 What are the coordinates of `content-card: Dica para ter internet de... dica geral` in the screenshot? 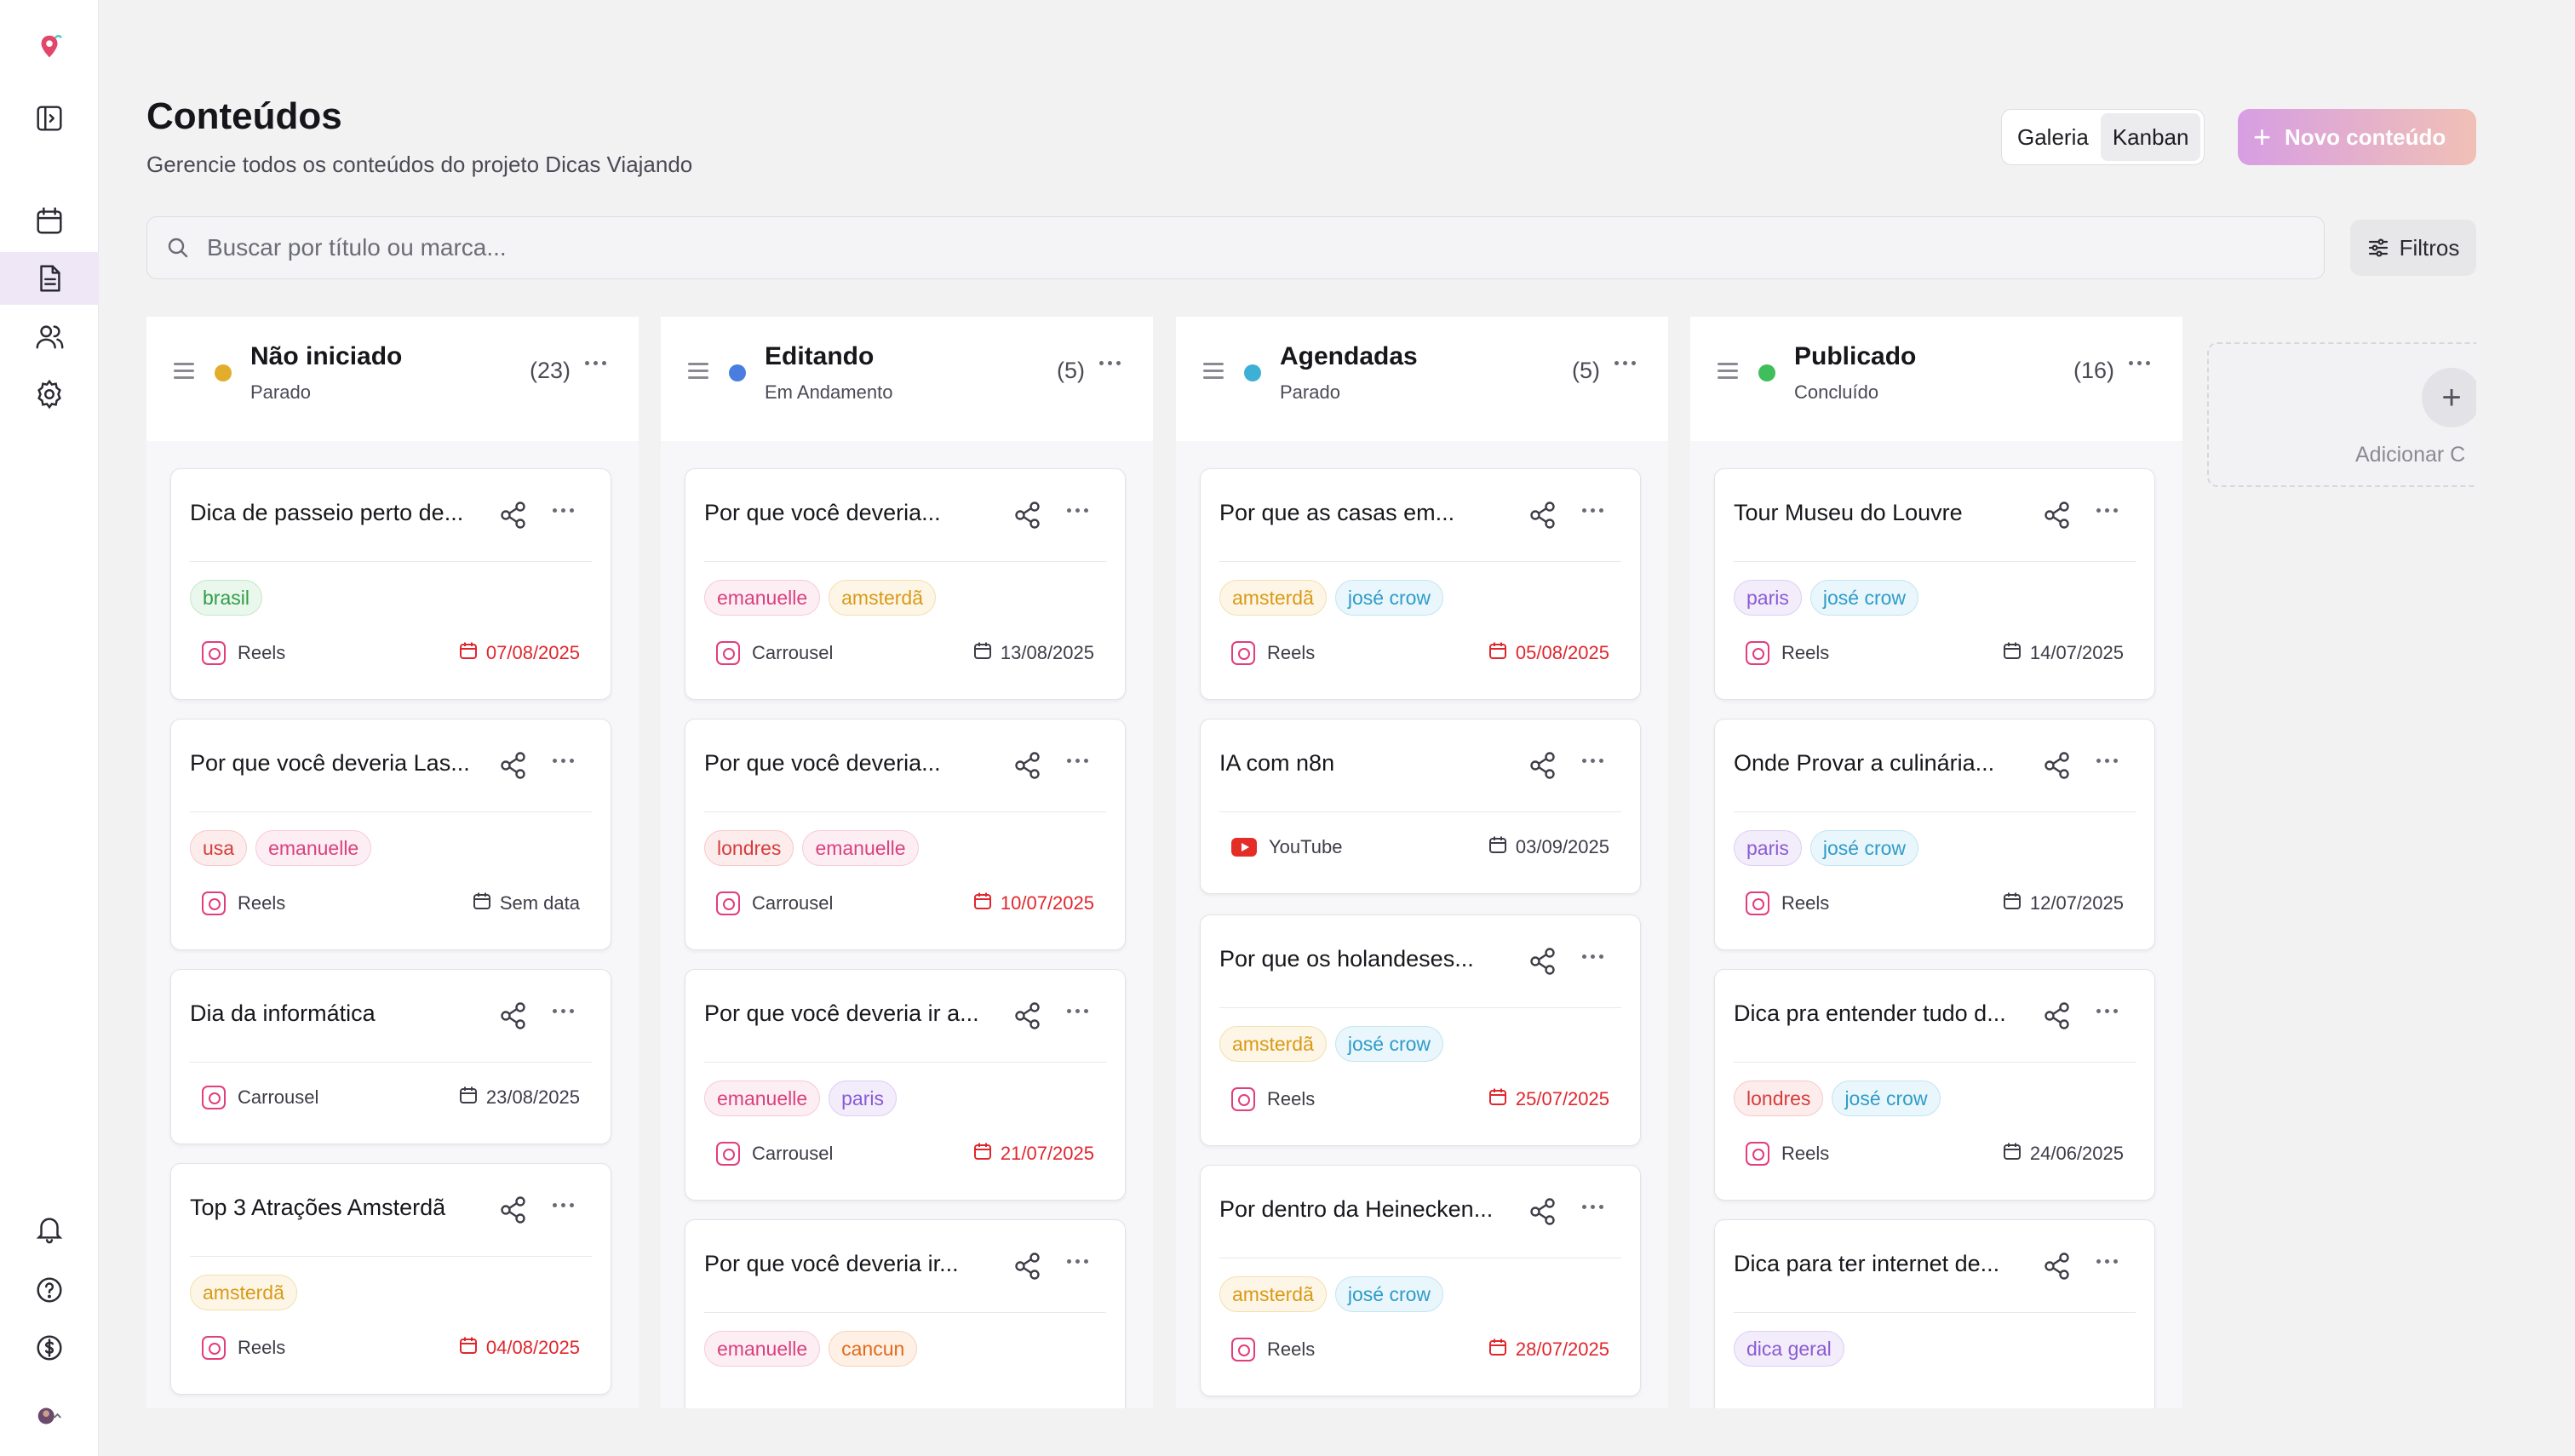 It's located at (1934, 1313).